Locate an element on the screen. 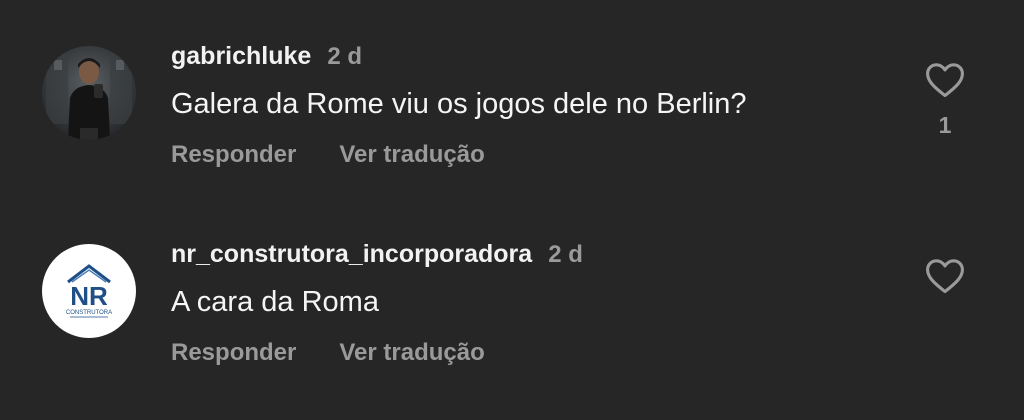 This screenshot has height=420, width=1024. nr-logo-icon: NR CONSTRUTORA is located at coordinates (89, 291).